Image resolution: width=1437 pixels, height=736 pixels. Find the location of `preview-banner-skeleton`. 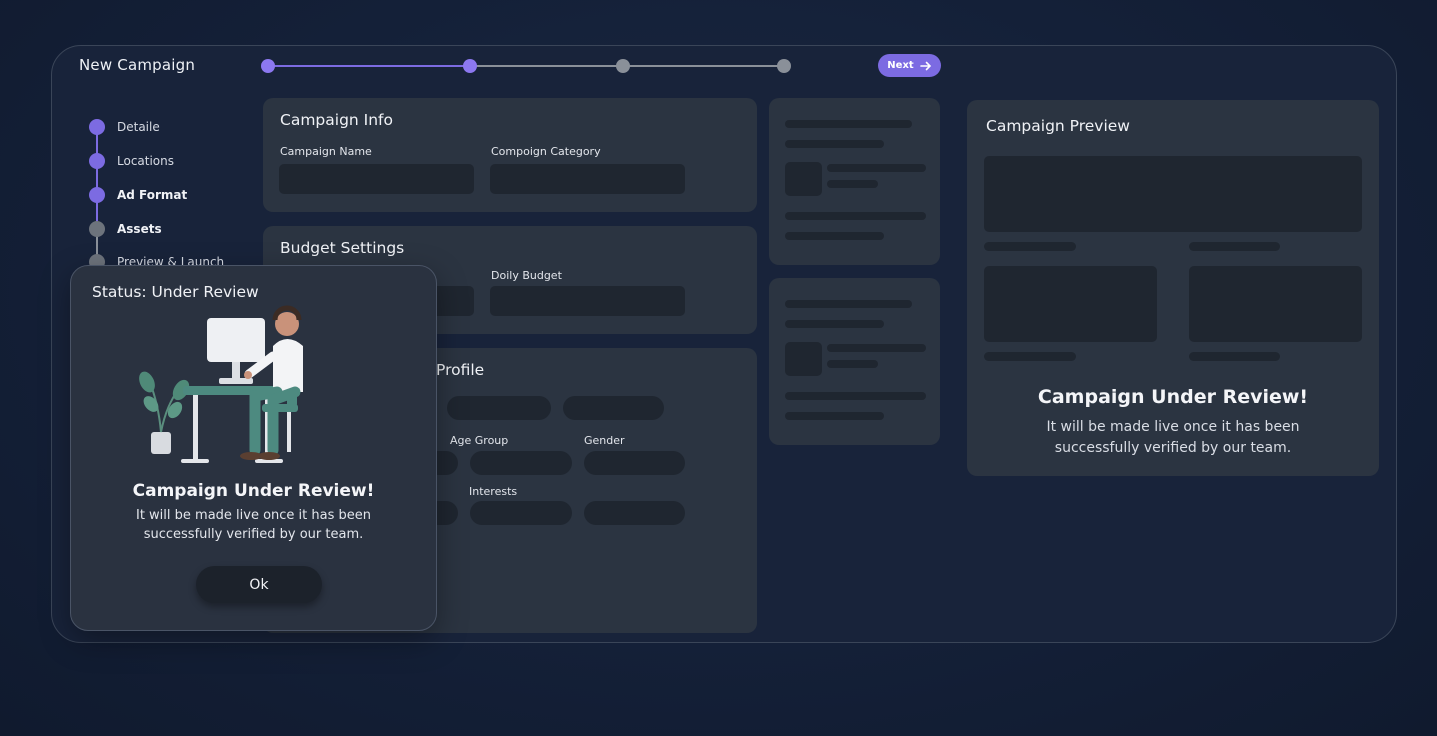

preview-banner-skeleton is located at coordinates (1173, 194).